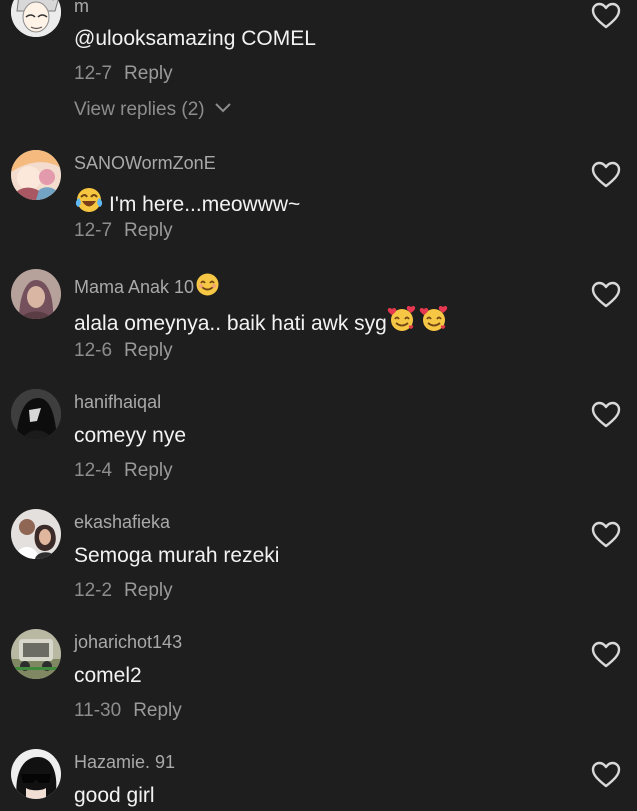 This screenshot has width=637, height=811. I want to click on comment-text-content: alala omeynya.. baik hati awk syg, so click(230, 323).